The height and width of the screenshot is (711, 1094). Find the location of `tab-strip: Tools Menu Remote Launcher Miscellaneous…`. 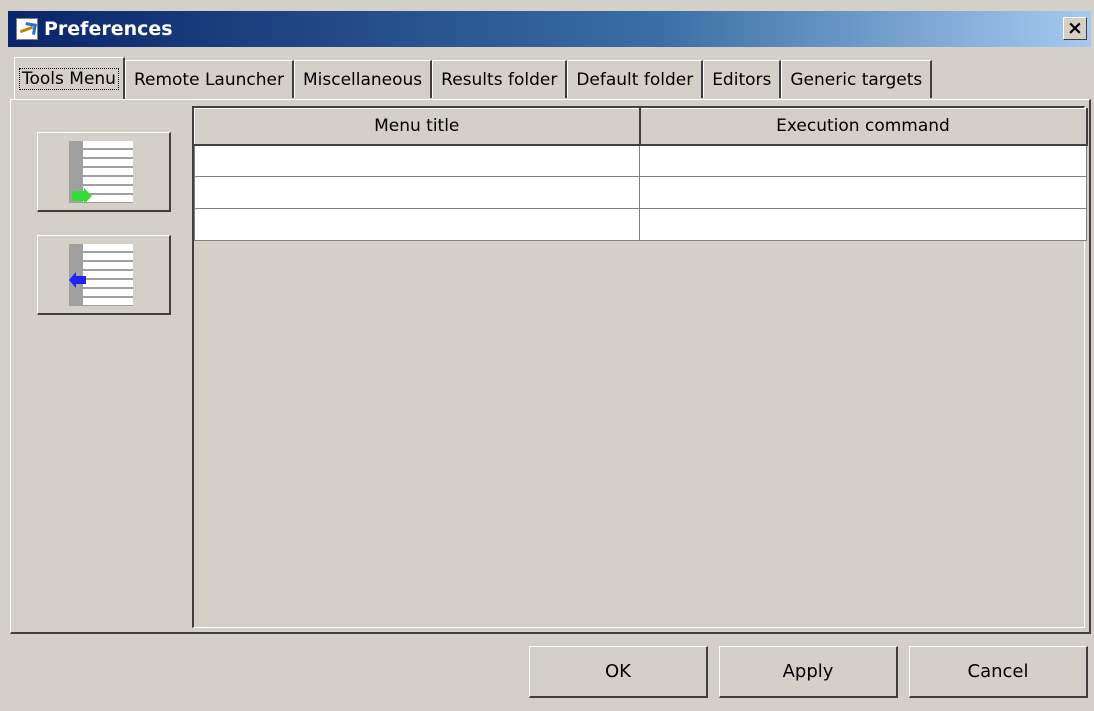

tab-strip: Tools Menu Remote Launcher Miscellaneous… is located at coordinates (473, 78).